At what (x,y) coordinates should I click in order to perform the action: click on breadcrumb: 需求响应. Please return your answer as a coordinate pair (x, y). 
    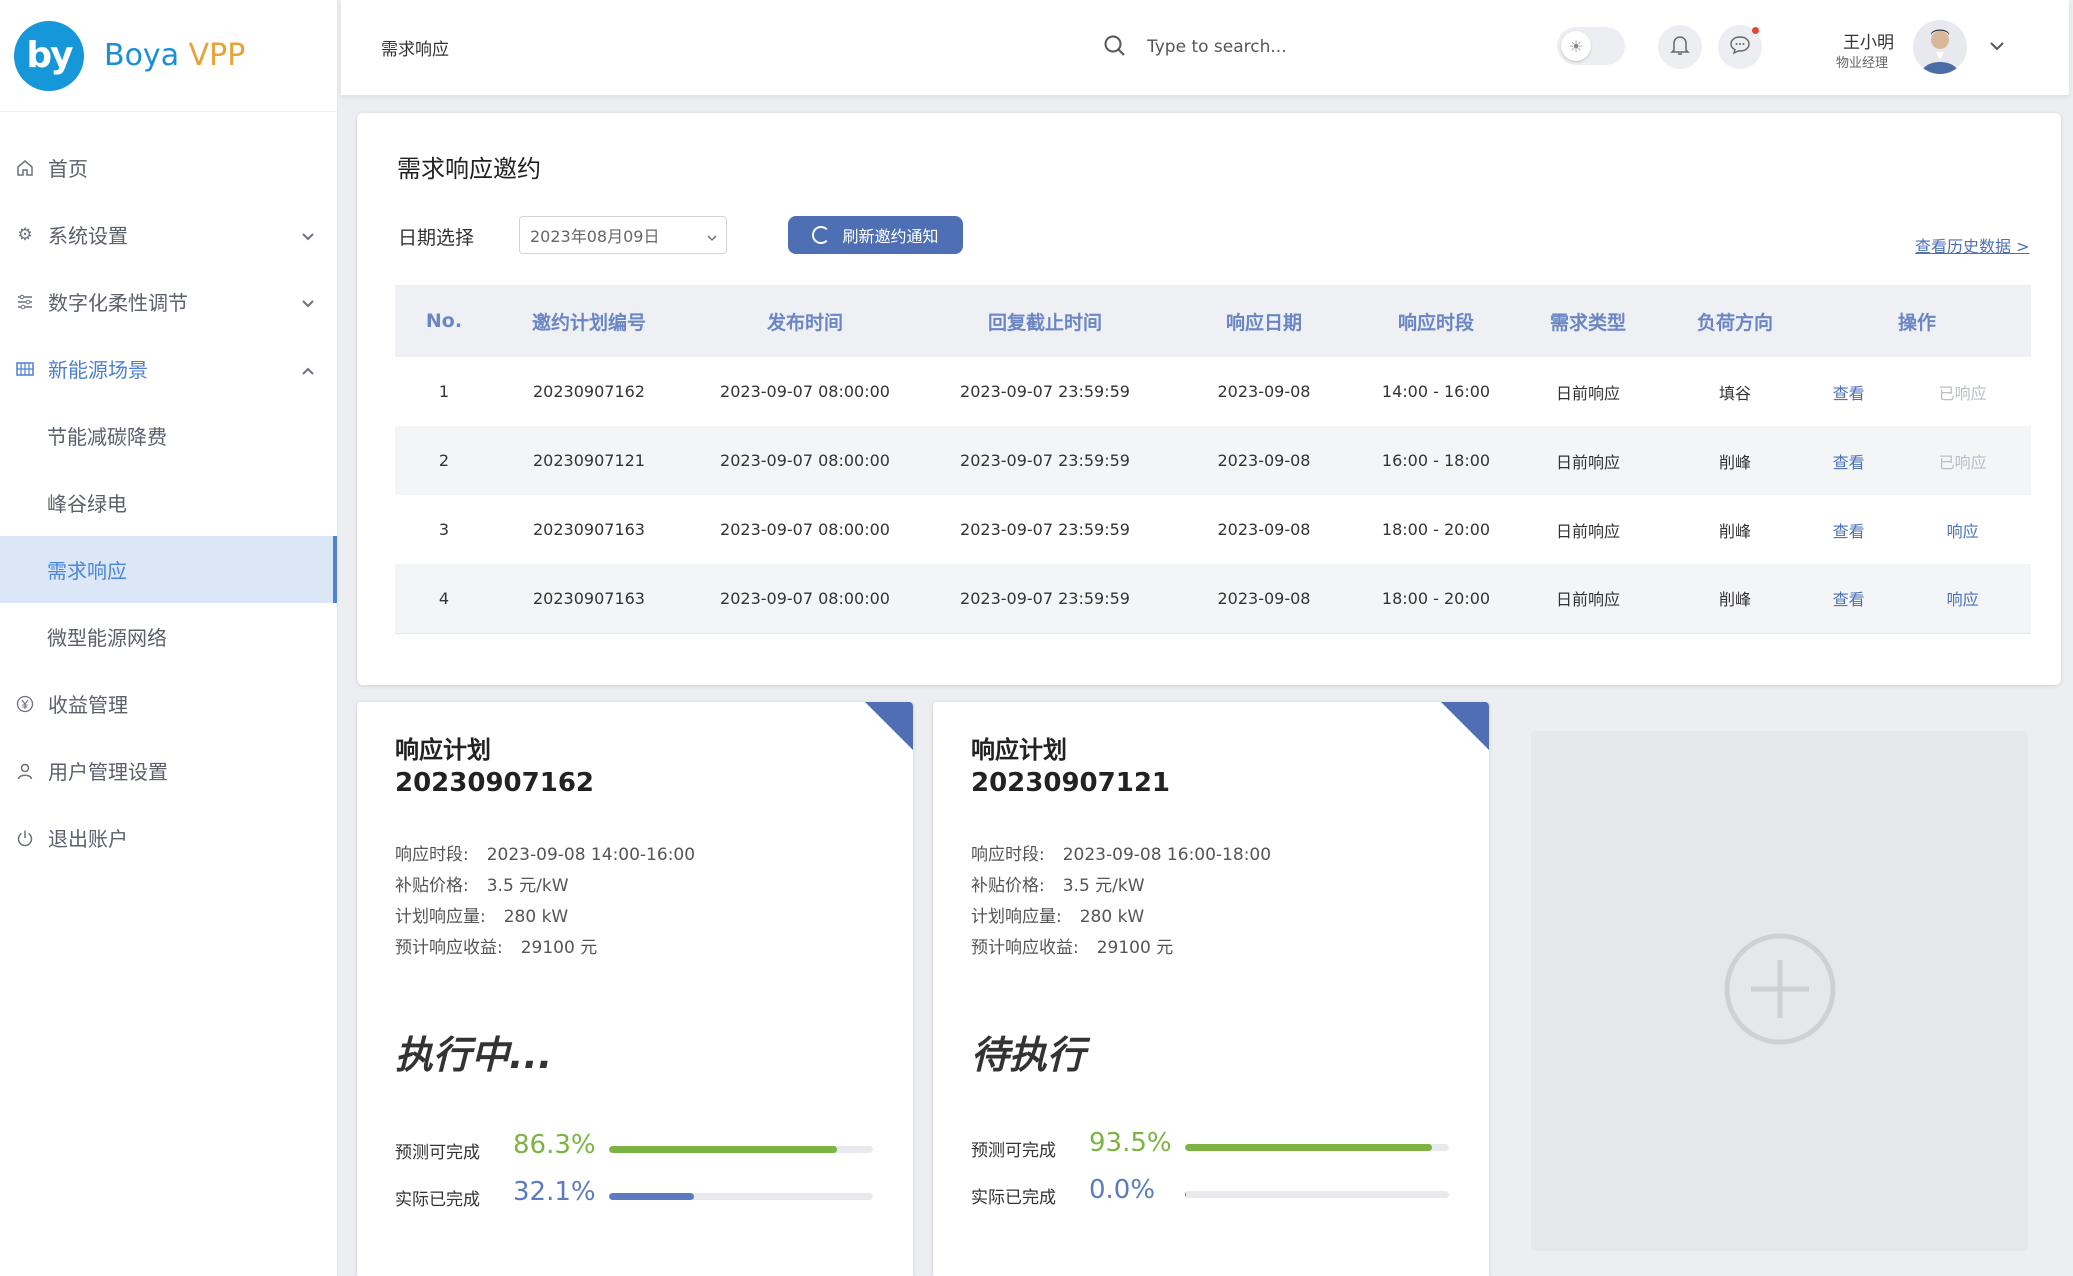
    Looking at the image, I should click on (415, 50).